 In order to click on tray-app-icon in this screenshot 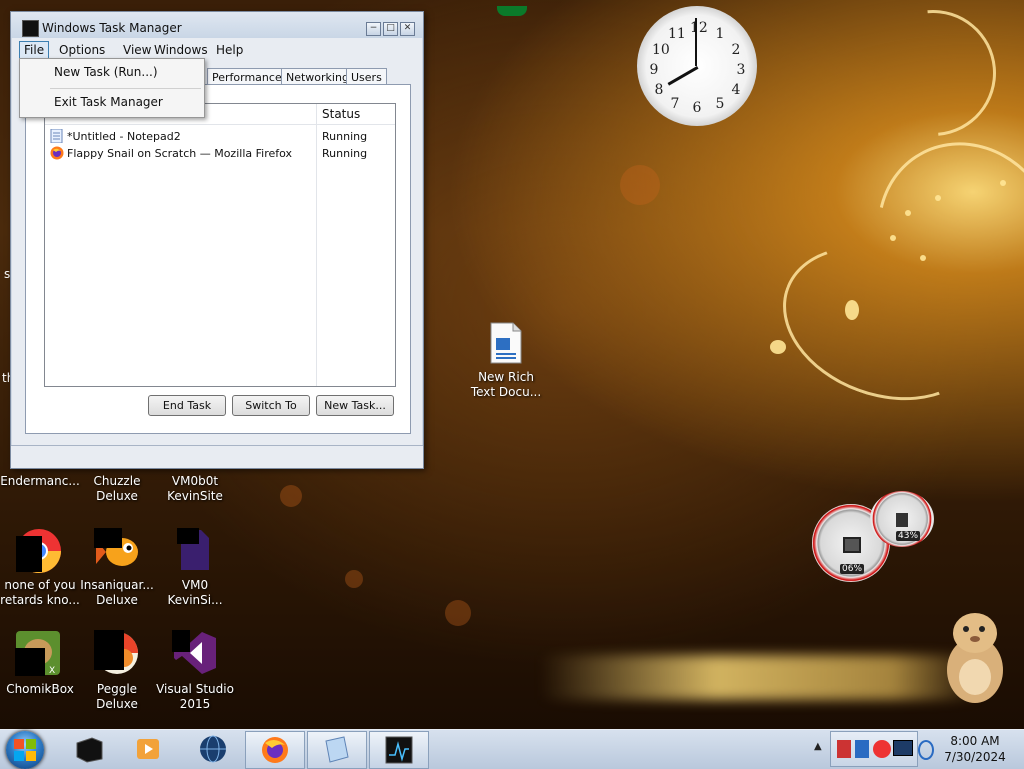, I will do `click(844, 749)`.